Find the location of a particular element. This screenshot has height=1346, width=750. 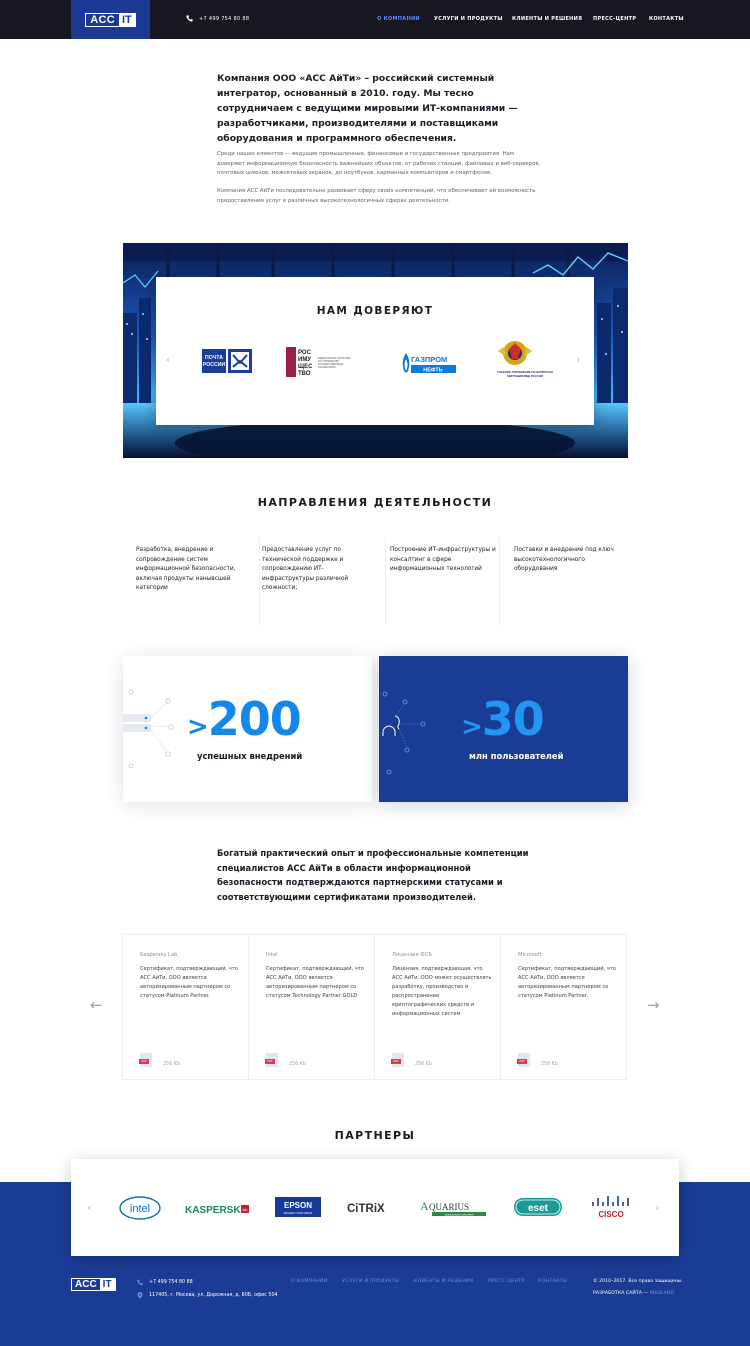

svg-text: ИМУЩЕСТВОМ is located at coordinates (327, 367).